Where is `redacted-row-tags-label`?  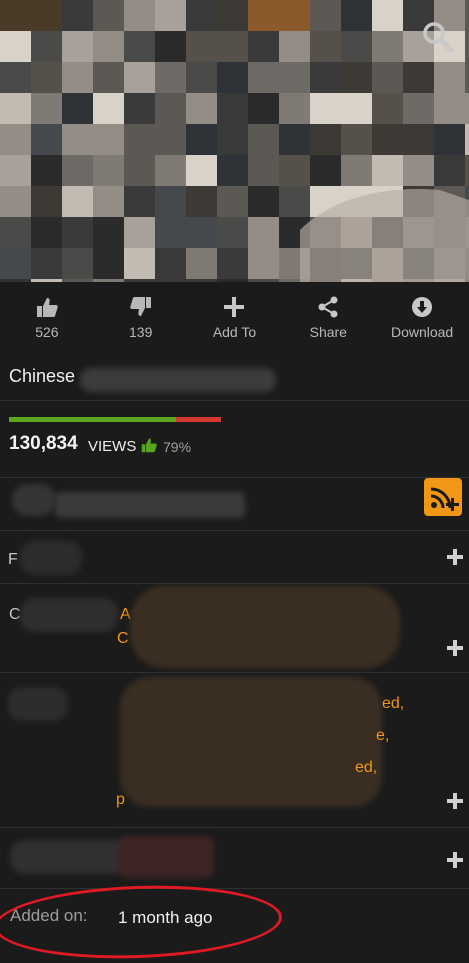
redacted-row-tags-label is located at coordinates (38, 704).